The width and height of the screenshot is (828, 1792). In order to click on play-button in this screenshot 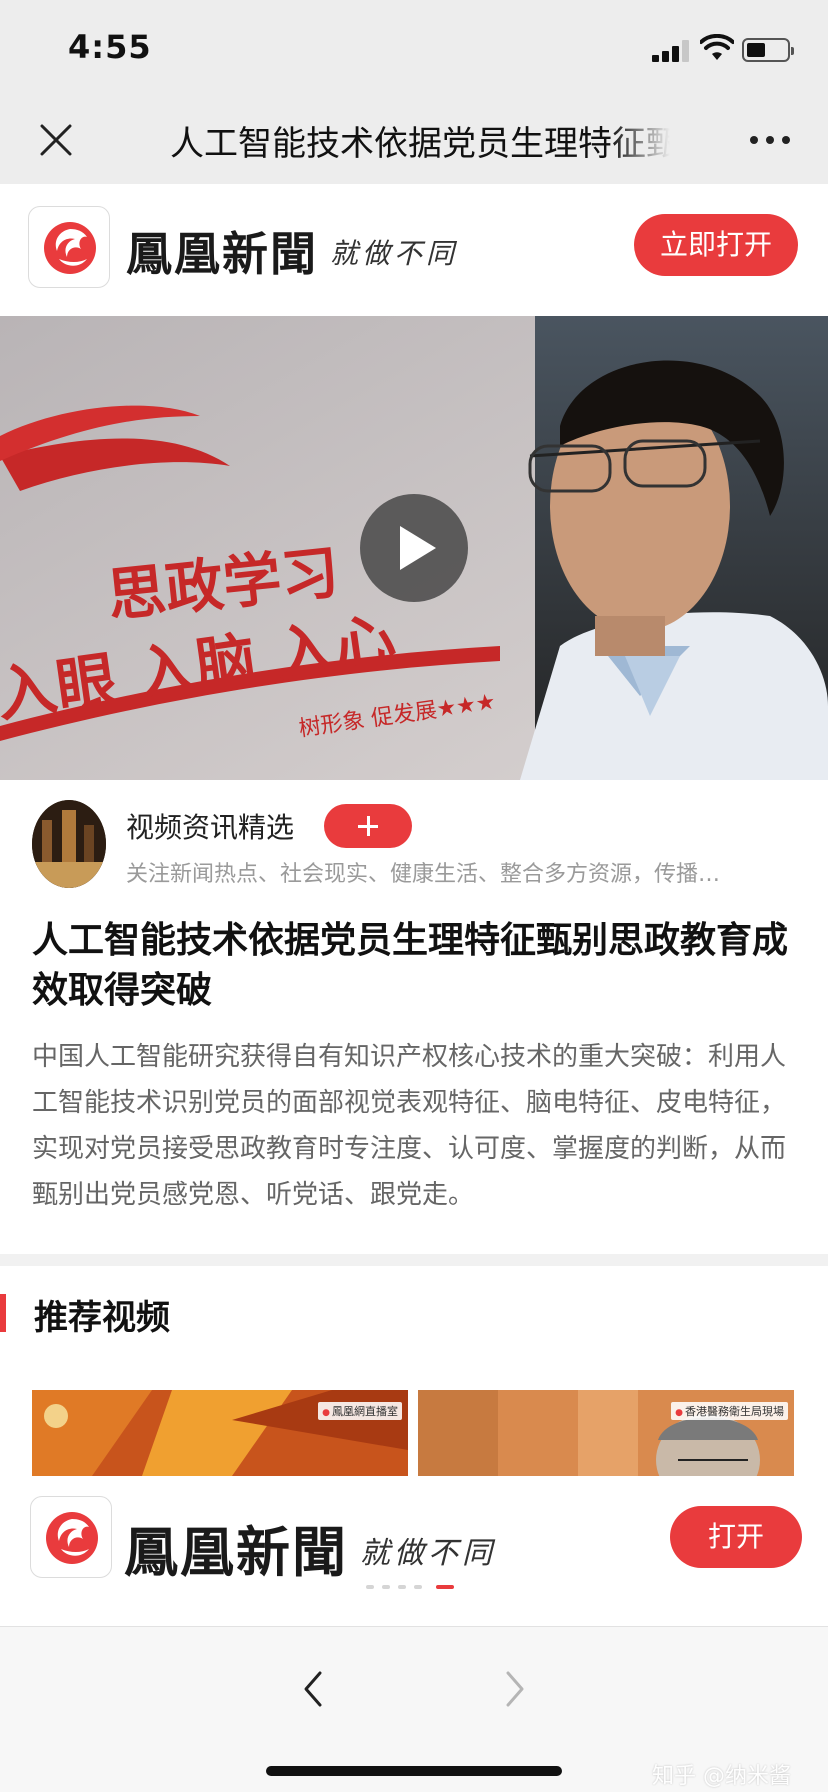, I will do `click(414, 548)`.